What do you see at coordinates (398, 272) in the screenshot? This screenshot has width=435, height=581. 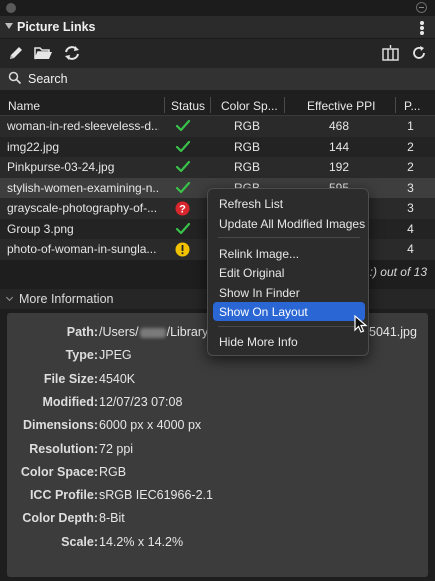 I see `link-count: :) out of 13` at bounding box center [398, 272].